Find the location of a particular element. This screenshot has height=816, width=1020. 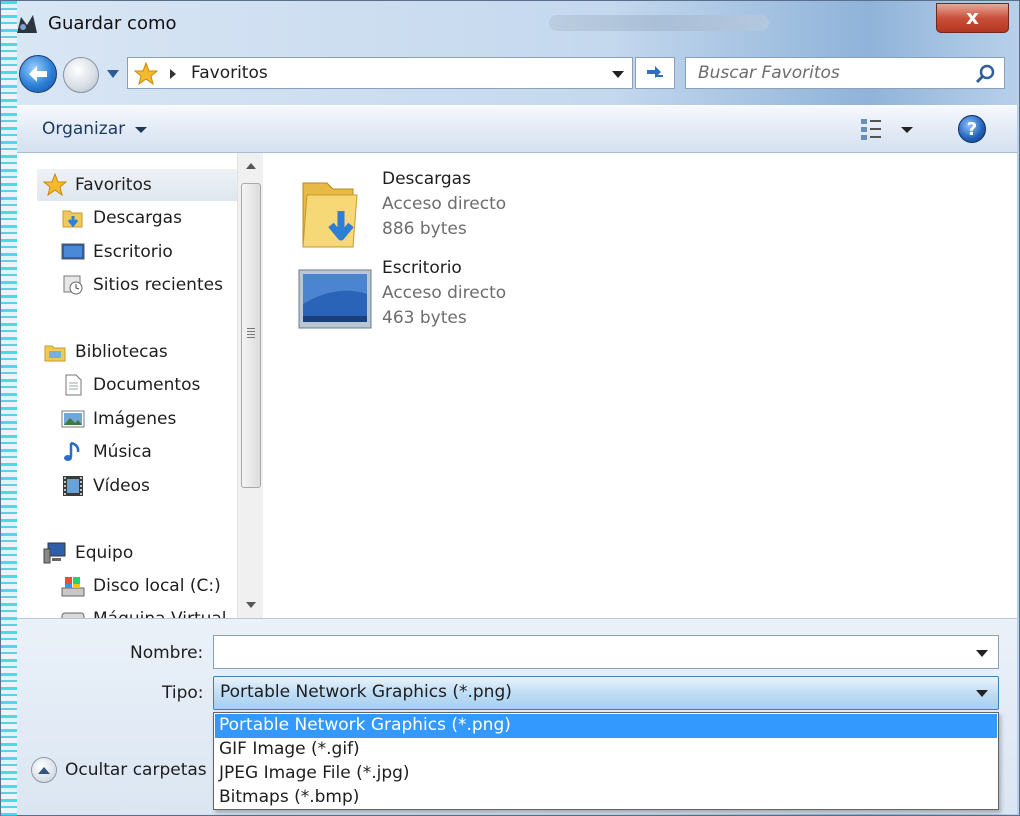

organize-button: Organizar is located at coordinates (83, 129).